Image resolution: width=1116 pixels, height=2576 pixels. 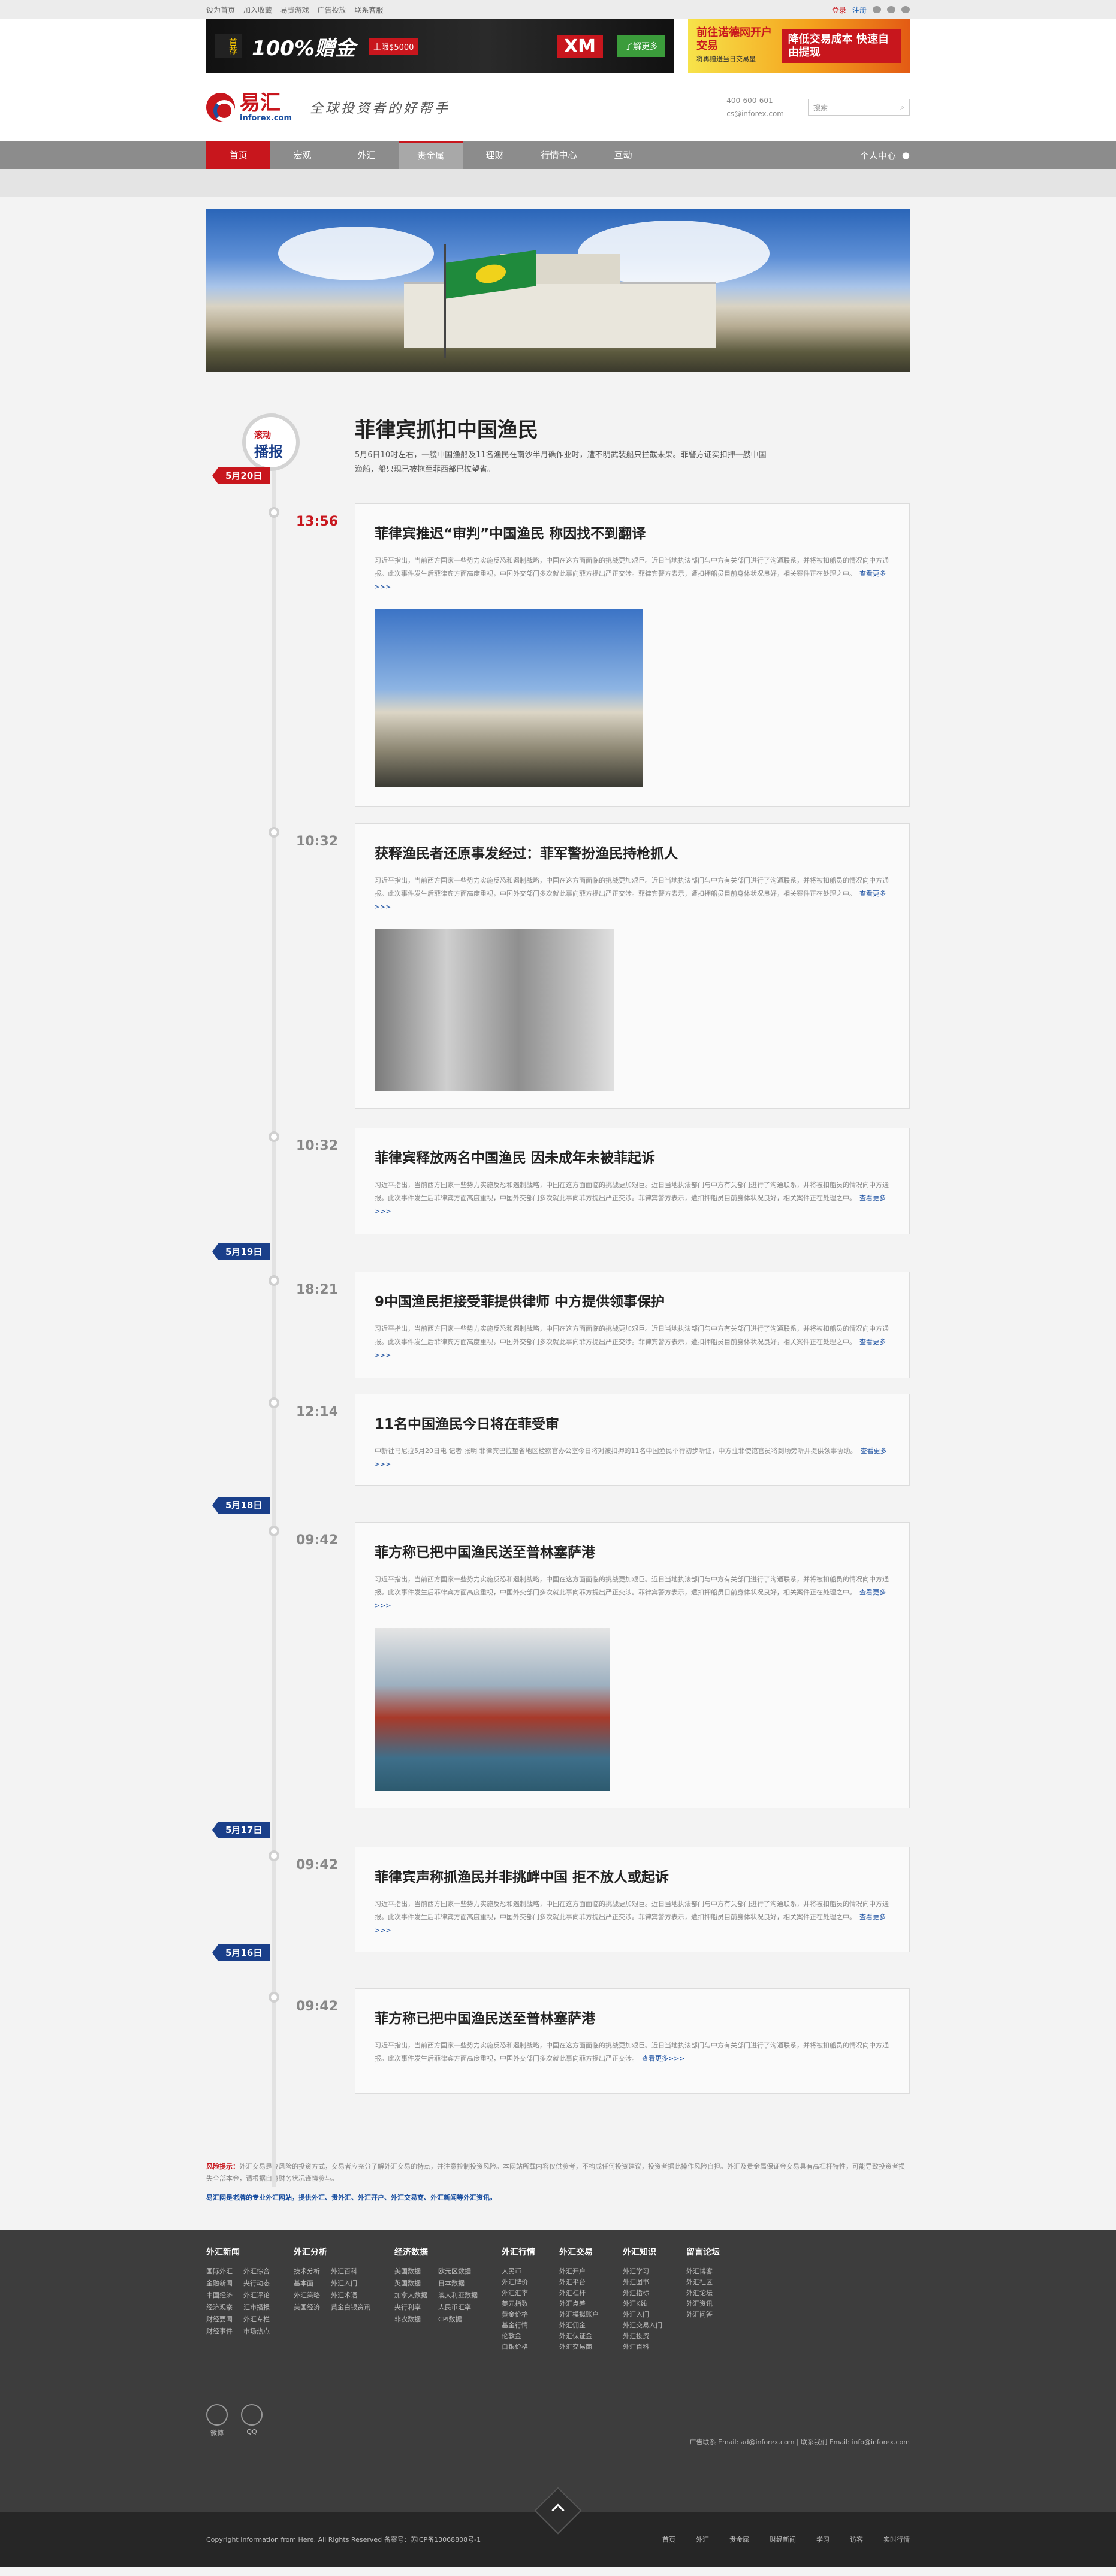 What do you see at coordinates (902, 108) in the screenshot?
I see `search-icon: ⌕` at bounding box center [902, 108].